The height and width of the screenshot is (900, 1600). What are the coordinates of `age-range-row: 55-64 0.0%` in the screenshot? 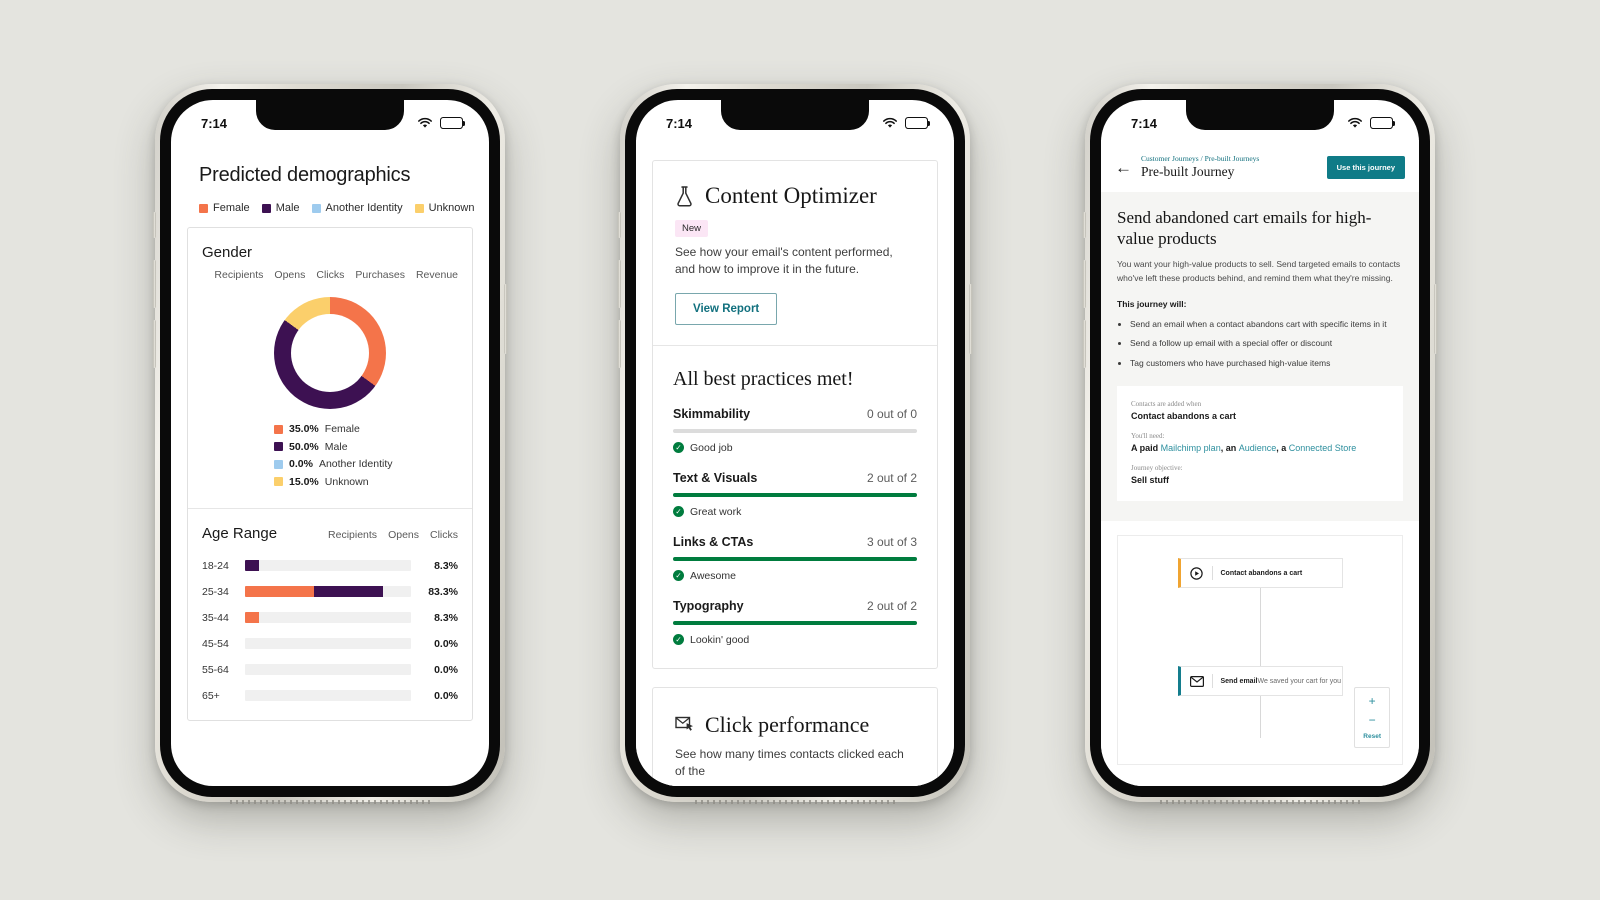 It's located at (330, 670).